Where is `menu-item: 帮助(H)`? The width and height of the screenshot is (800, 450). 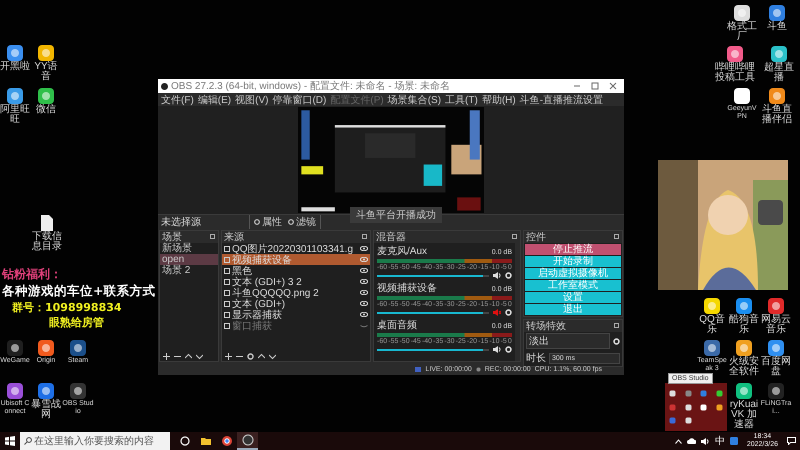
menu-item: 帮助(H) is located at coordinates (499, 99).